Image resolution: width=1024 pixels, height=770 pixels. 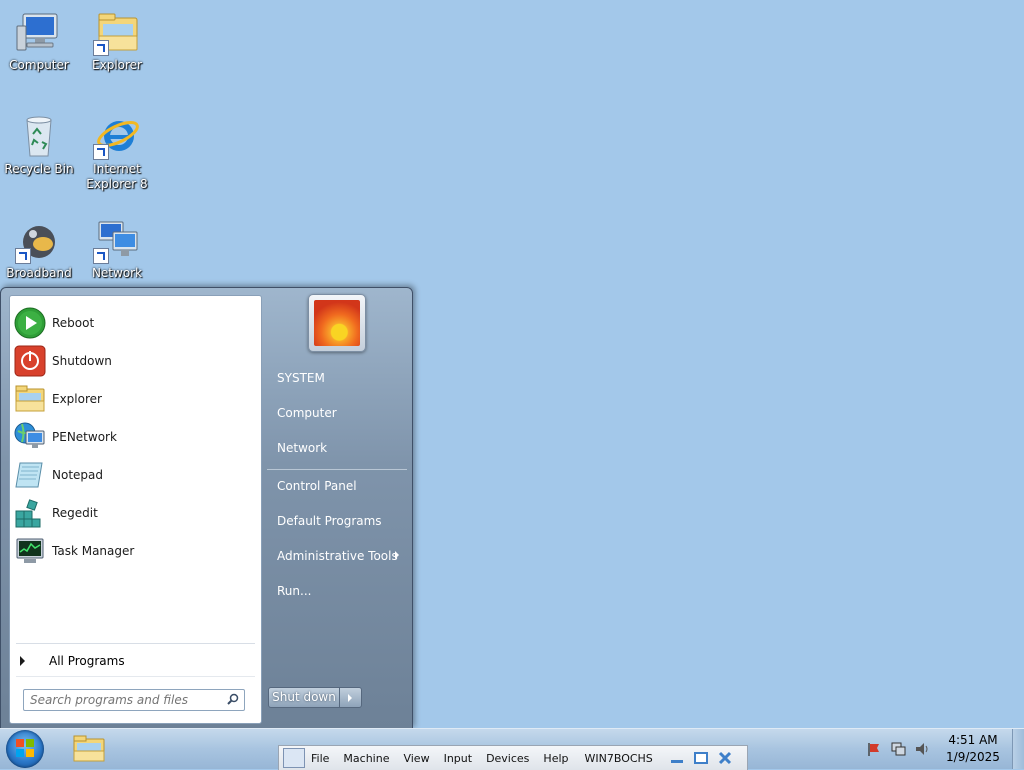 What do you see at coordinates (701, 758) in the screenshot?
I see `restore-icon` at bounding box center [701, 758].